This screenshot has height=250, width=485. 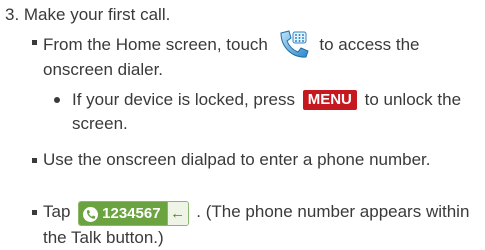 I want to click on step-title: 3. Make your first call., so click(x=88, y=14).